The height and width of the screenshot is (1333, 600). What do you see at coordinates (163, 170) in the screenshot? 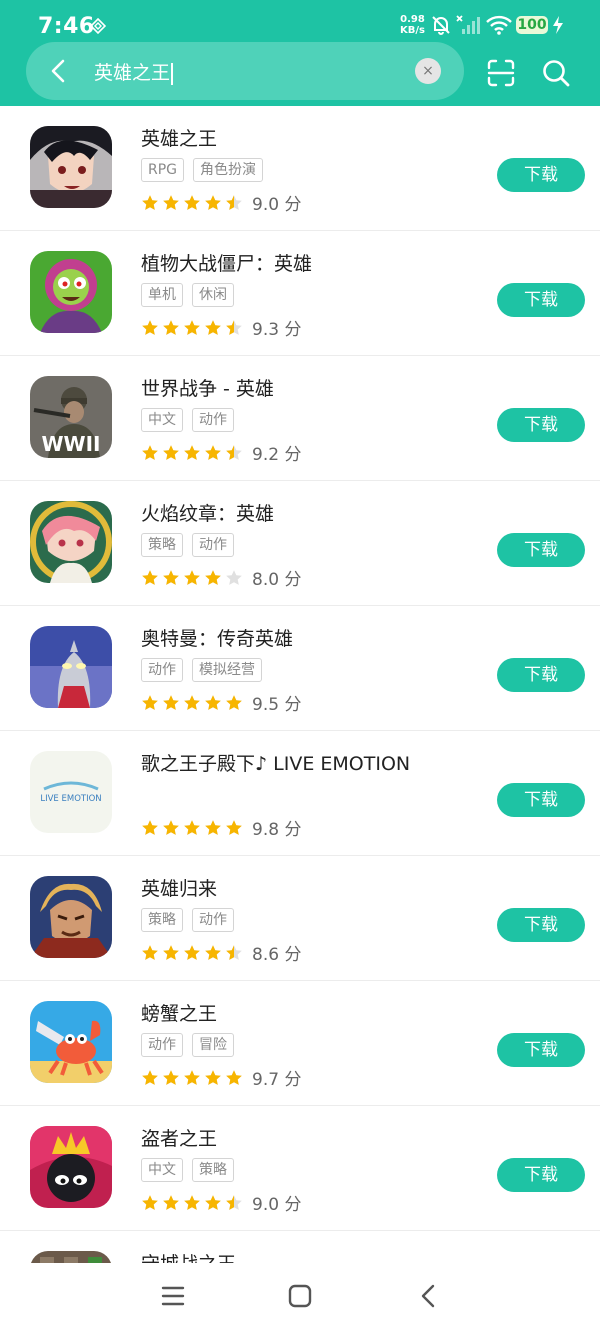
I see `tag: RPG` at bounding box center [163, 170].